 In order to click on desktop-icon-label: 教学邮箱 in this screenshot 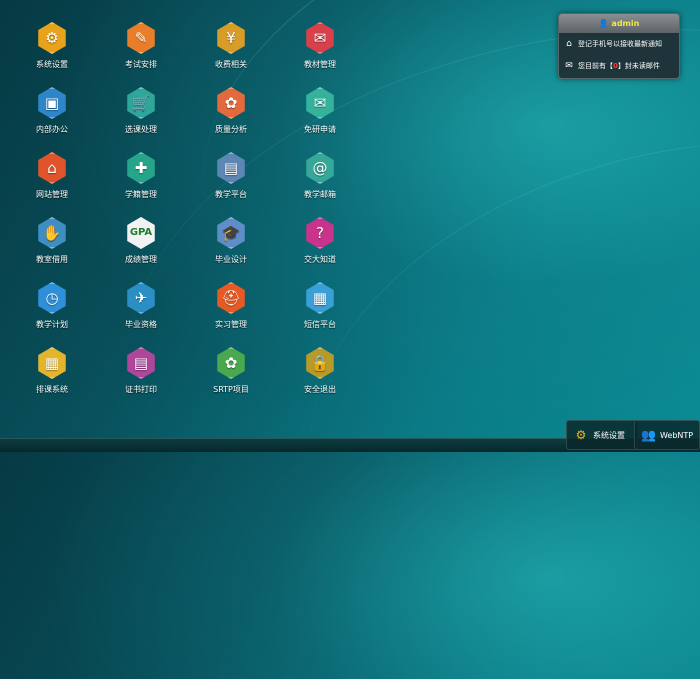, I will do `click(320, 194)`.